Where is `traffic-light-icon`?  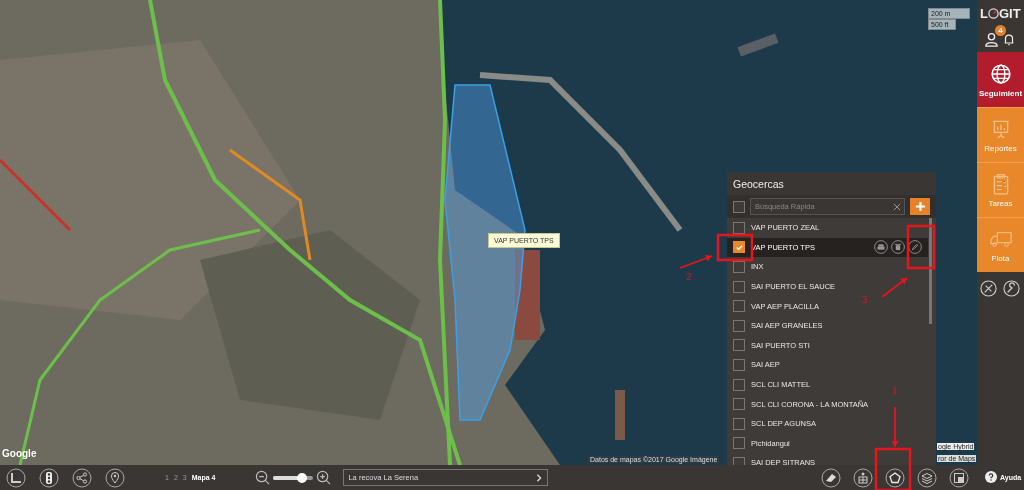
traffic-light-icon is located at coordinates (49, 477).